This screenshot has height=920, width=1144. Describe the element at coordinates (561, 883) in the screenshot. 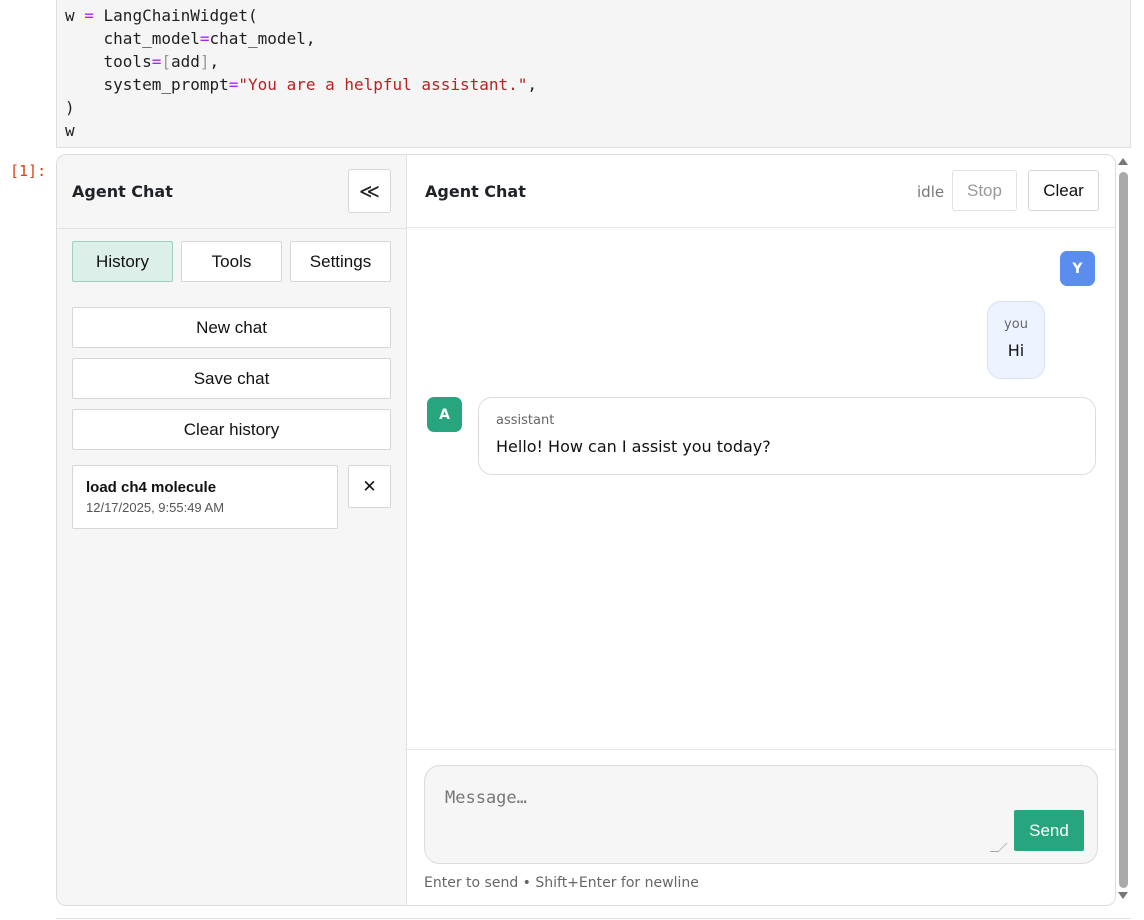

I see `composer-hint: Enter to send • Shift+Enter for newline` at that location.